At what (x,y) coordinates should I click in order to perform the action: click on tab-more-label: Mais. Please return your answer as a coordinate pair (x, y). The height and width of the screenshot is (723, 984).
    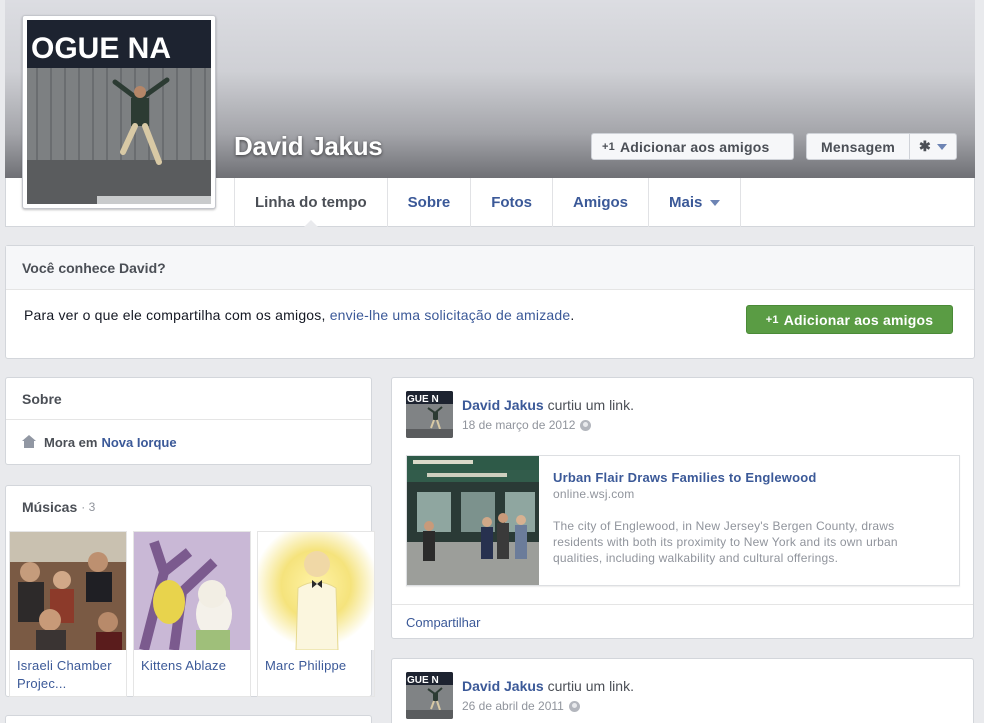
    Looking at the image, I should click on (686, 202).